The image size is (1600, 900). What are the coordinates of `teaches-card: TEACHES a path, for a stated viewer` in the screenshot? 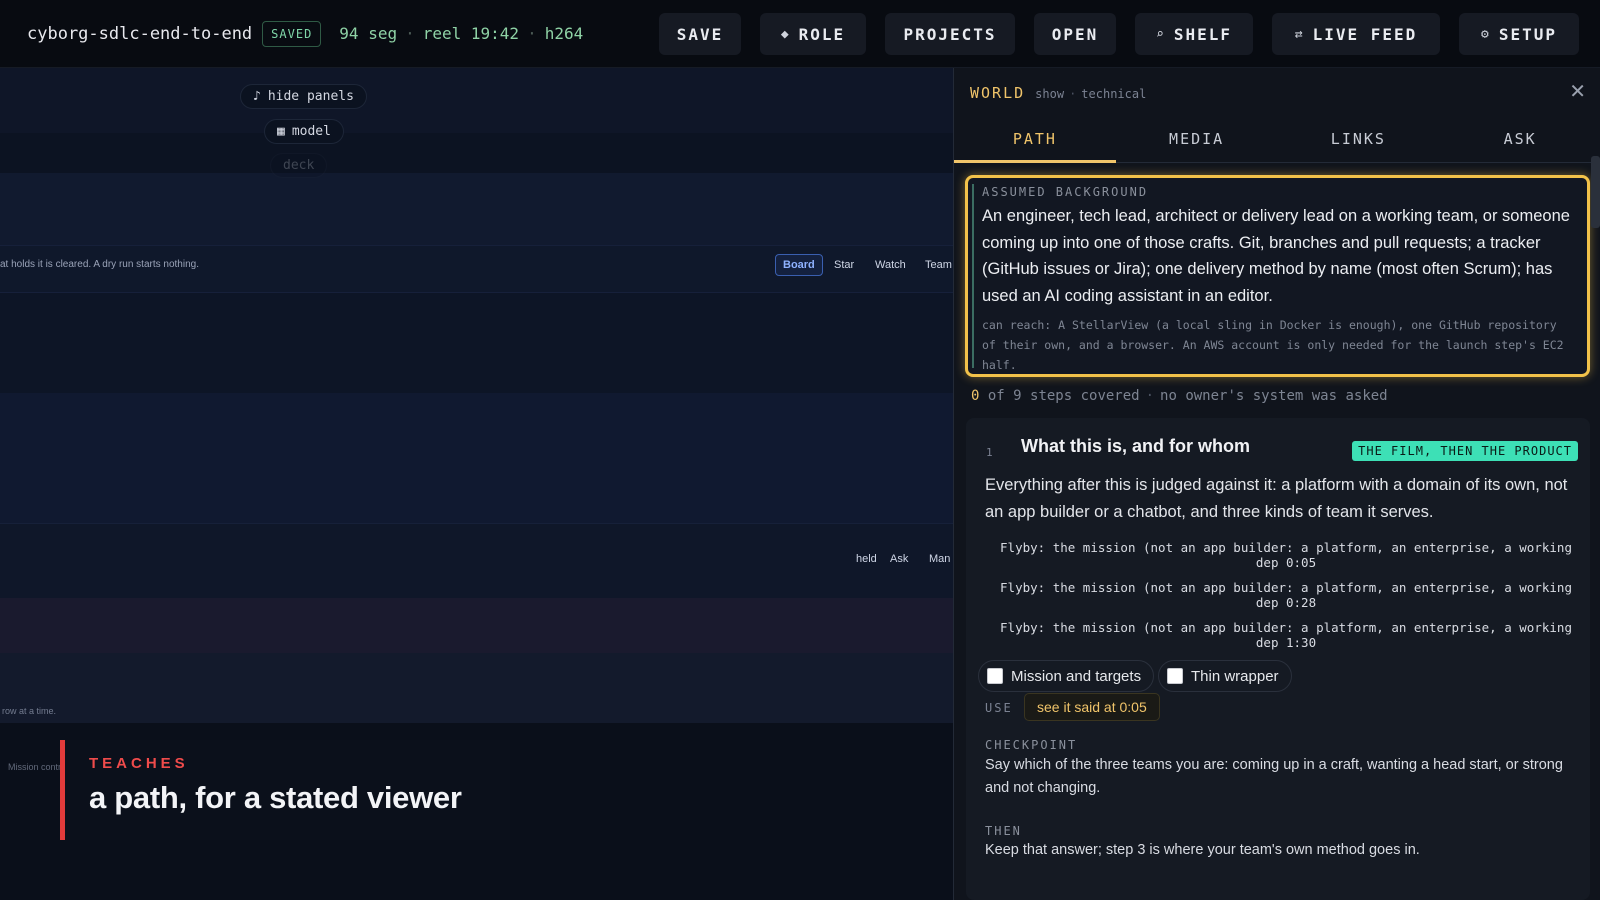 It's located at (285, 790).